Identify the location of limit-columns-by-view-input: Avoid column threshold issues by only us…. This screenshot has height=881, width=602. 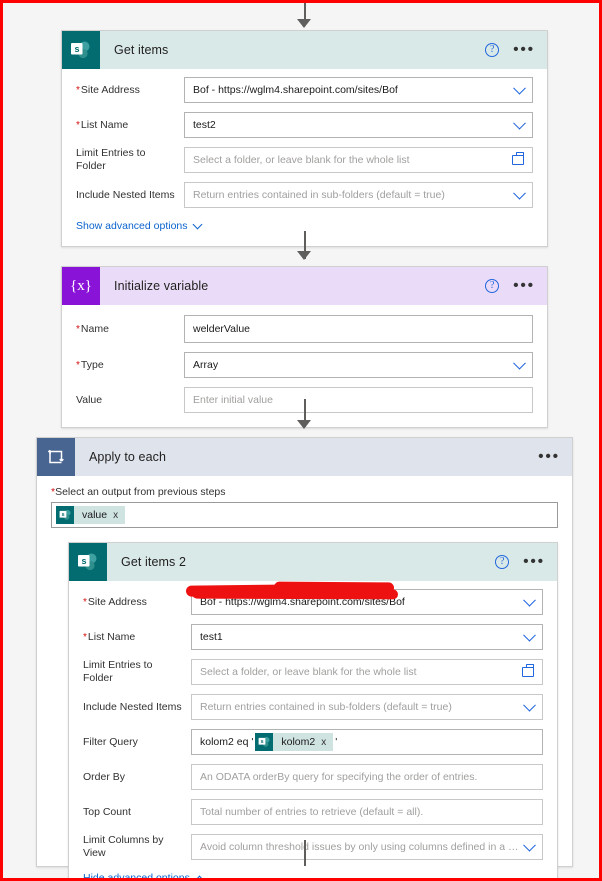
(367, 847).